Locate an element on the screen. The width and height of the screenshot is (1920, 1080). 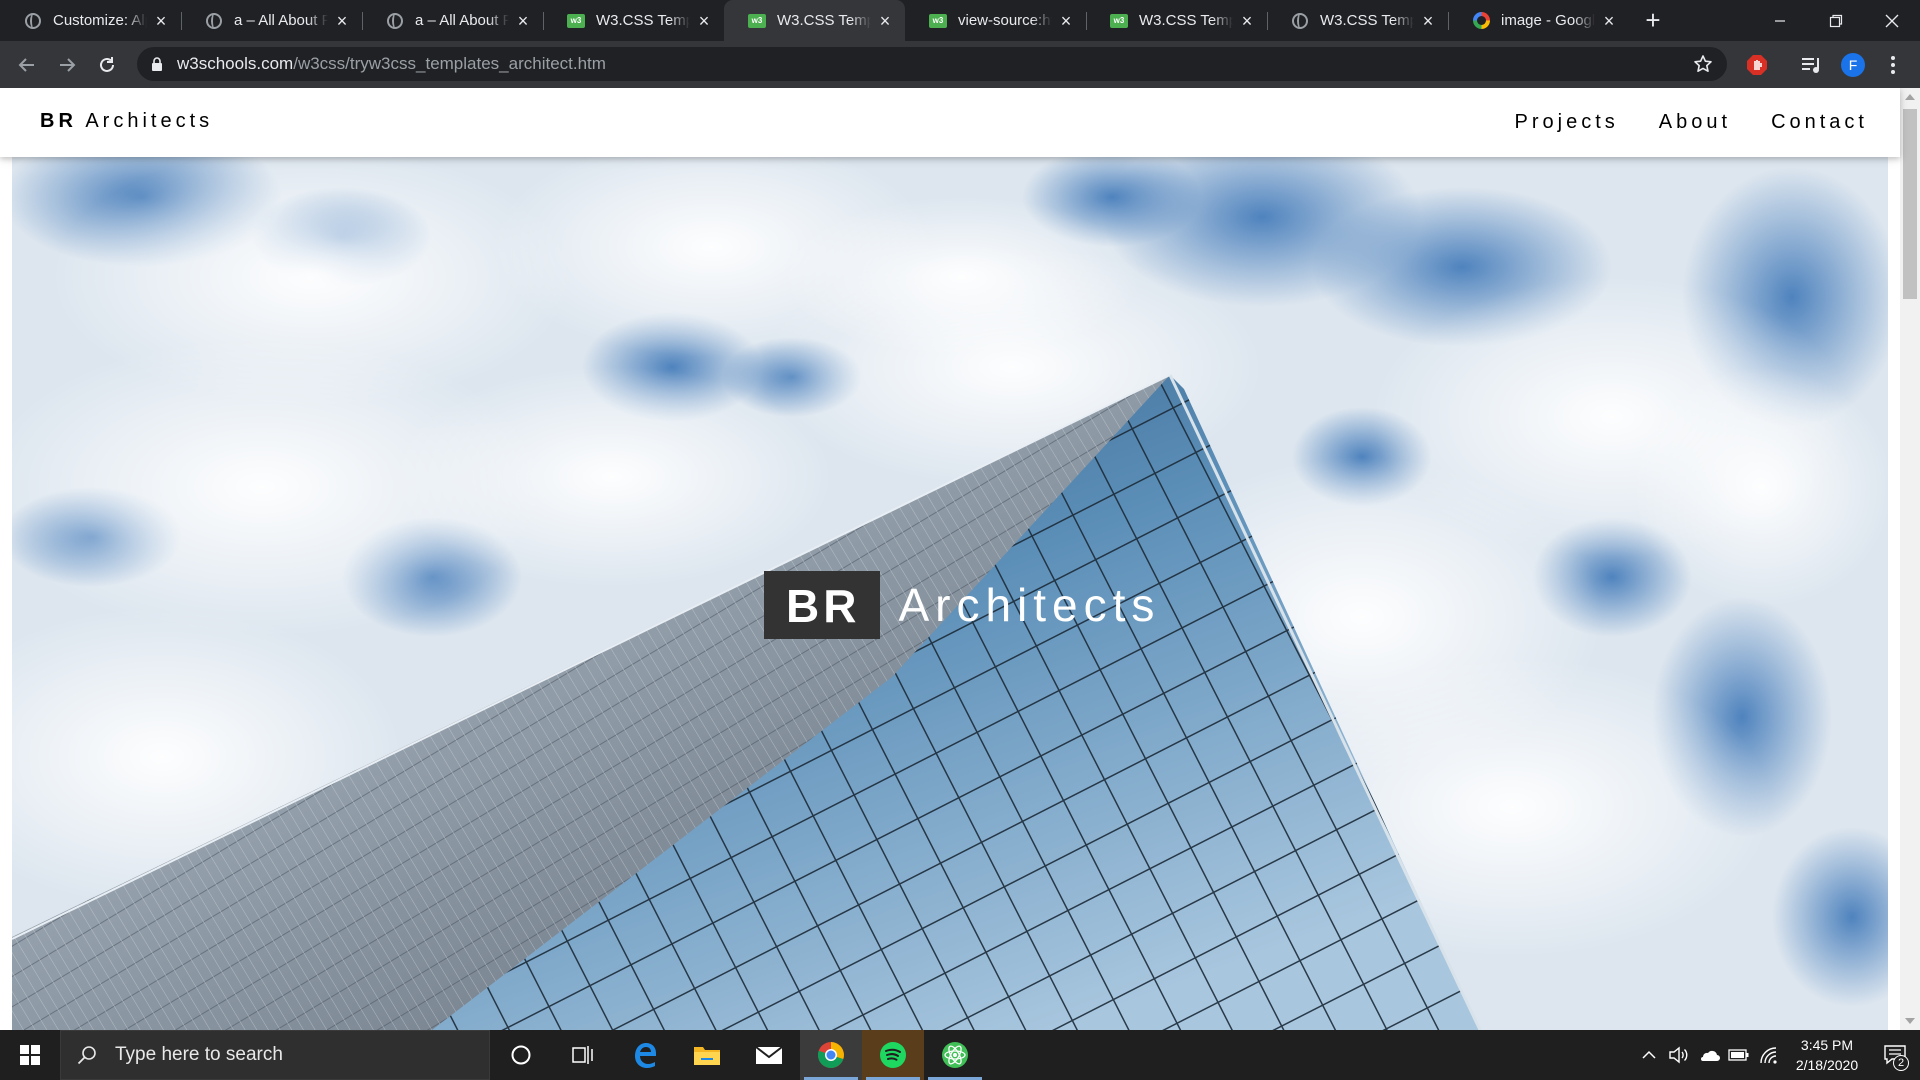
task-view-button is located at coordinates (583, 1055).